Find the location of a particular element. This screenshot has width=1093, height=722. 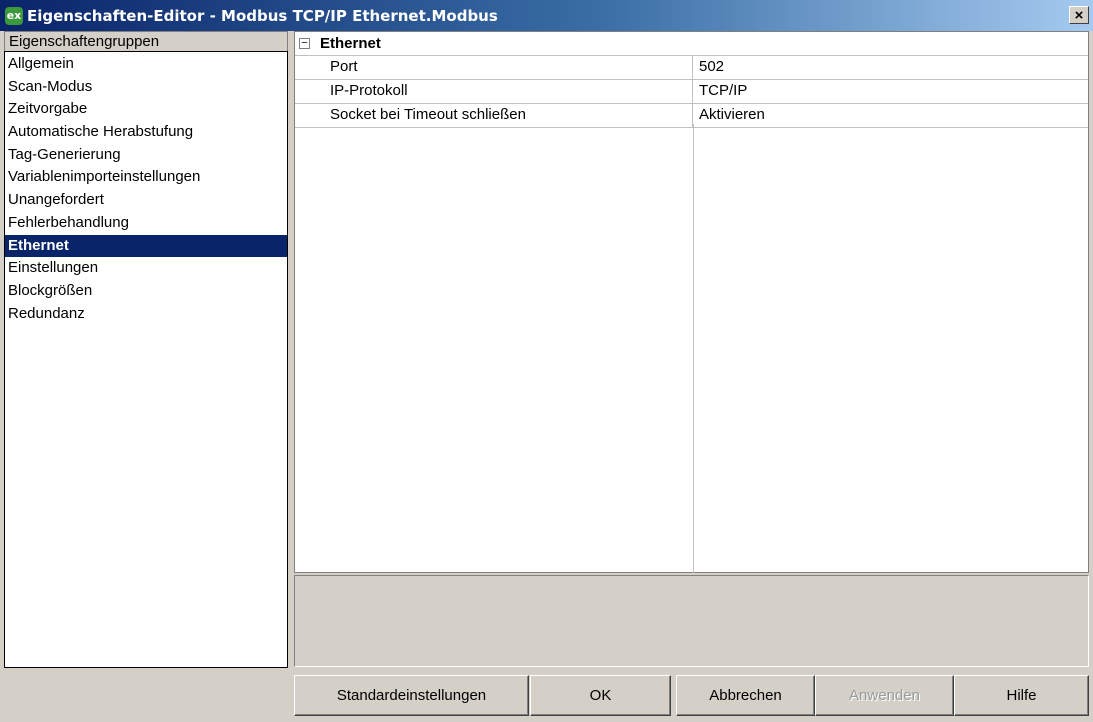

property-name: IP-Protokoll is located at coordinates (494, 91).